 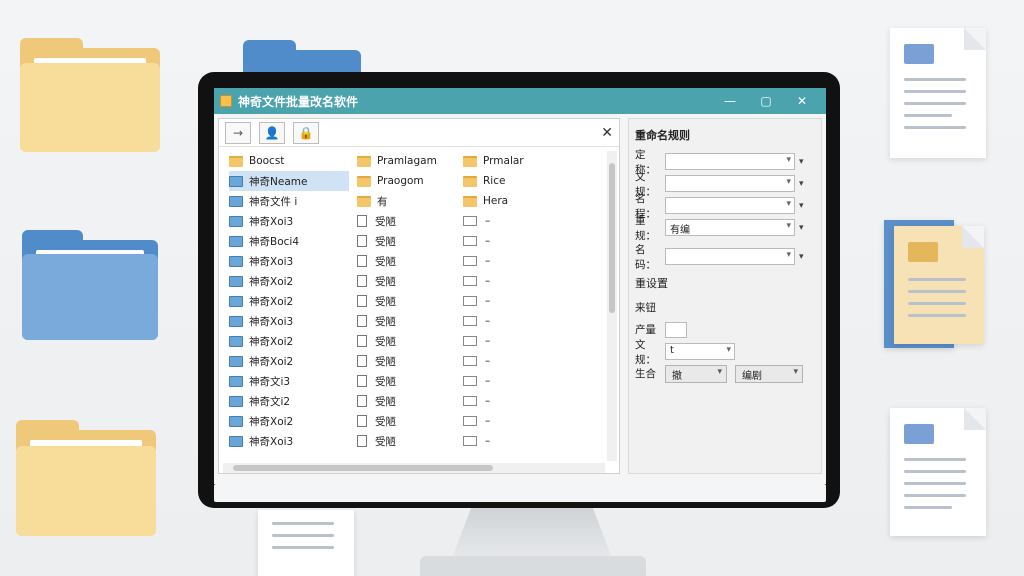 I want to click on file-toolbar: → 👤 🔒 ✕, so click(x=419, y=133).